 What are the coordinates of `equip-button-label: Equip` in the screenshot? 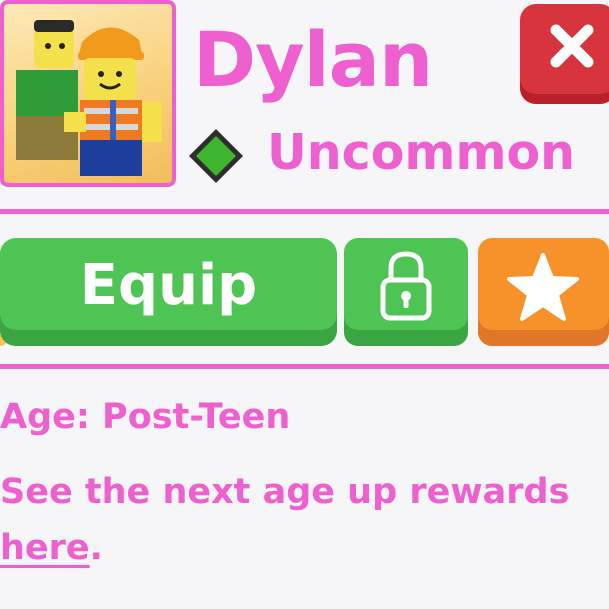 It's located at (168, 285).